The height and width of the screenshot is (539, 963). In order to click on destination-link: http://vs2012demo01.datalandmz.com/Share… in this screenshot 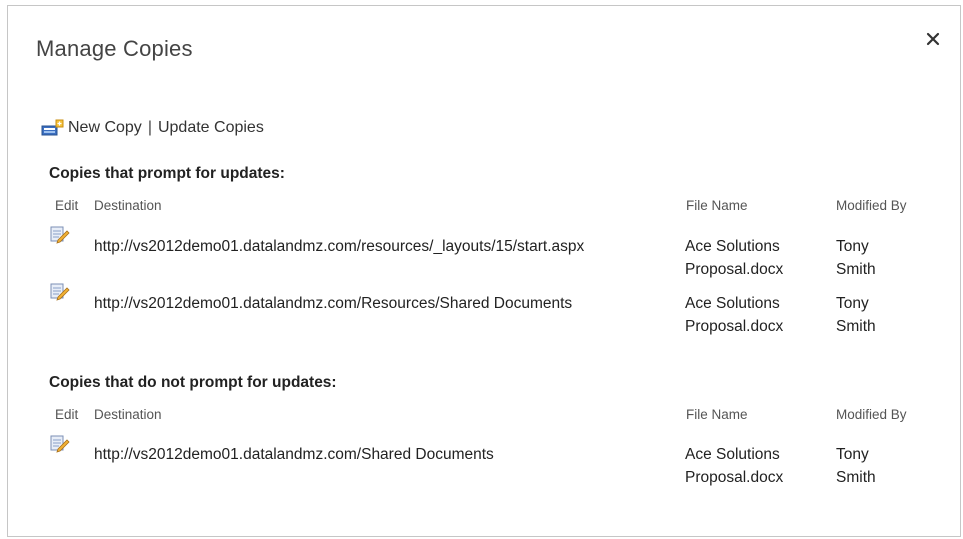, I will do `click(294, 454)`.